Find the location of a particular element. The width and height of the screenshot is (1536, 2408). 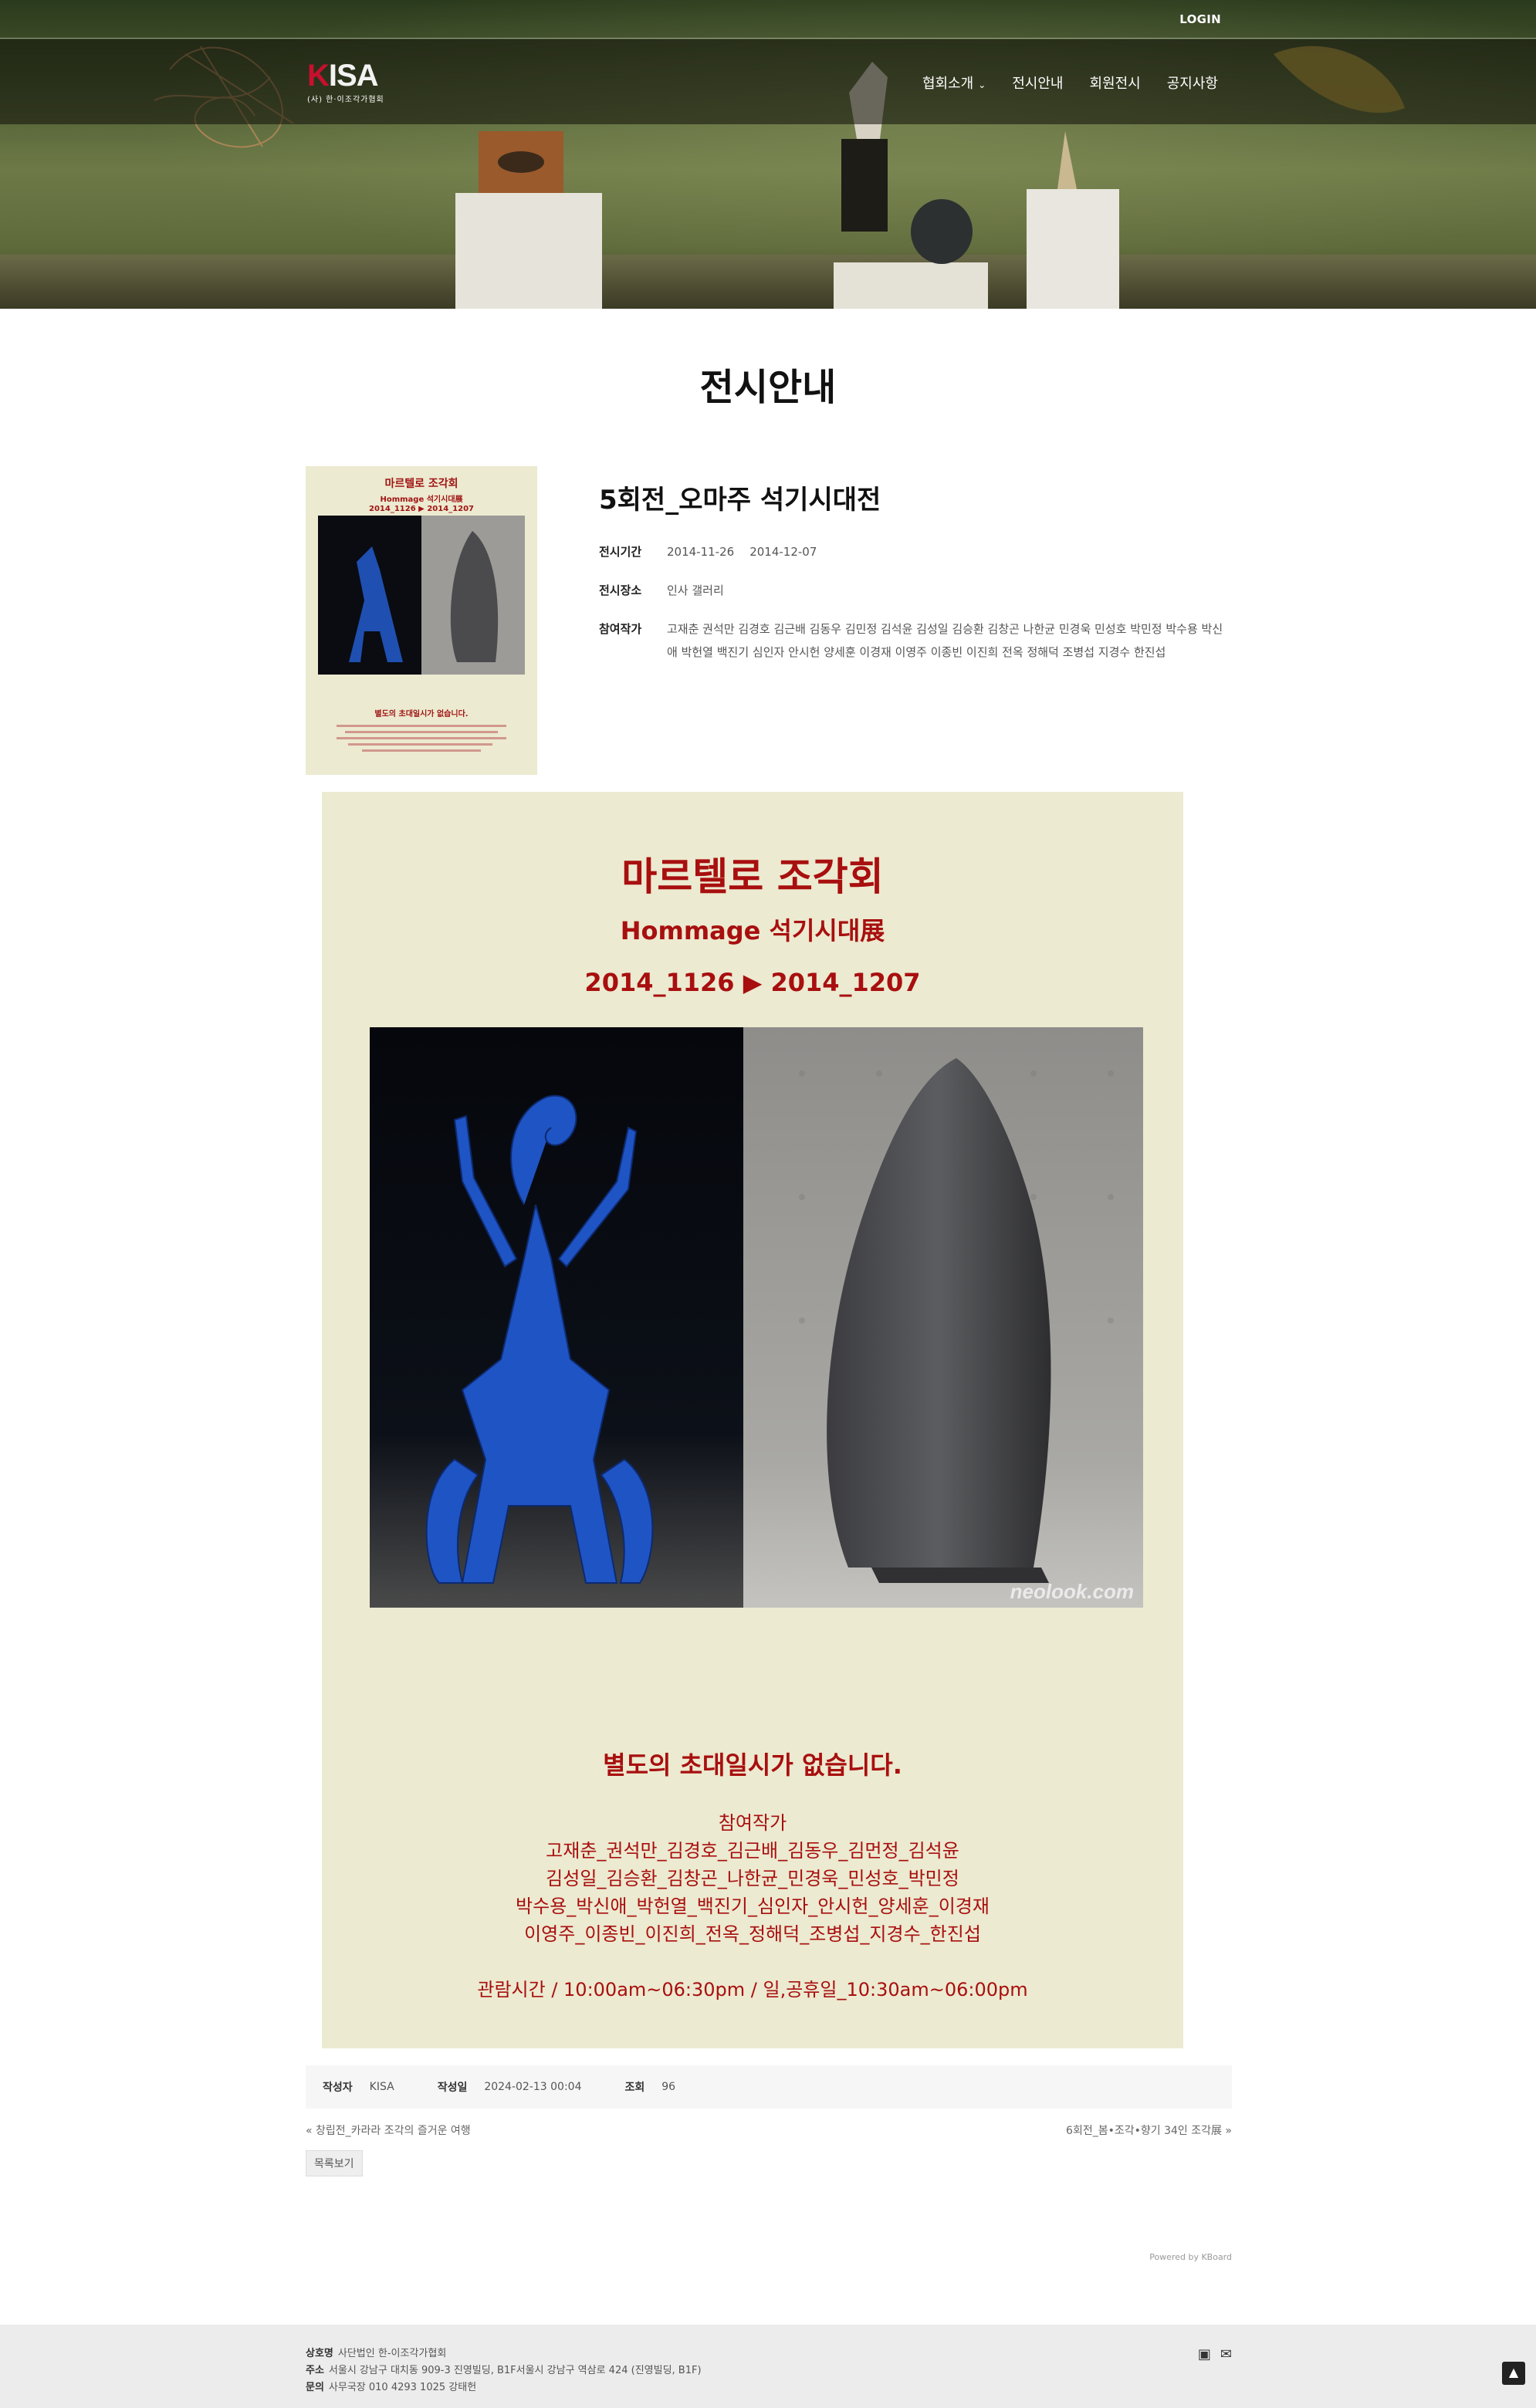

meta-period-value: 2014-11-26 2014-12-07 is located at coordinates (742, 551).